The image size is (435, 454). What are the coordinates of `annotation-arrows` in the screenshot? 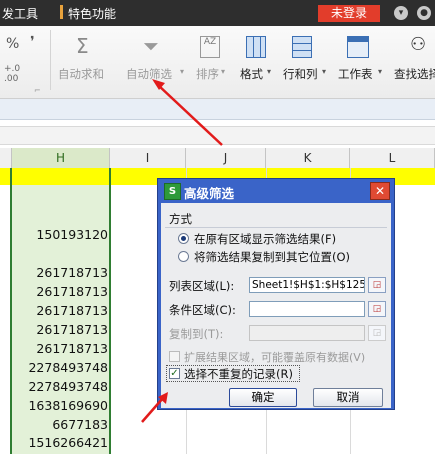 It's located at (182, 251).